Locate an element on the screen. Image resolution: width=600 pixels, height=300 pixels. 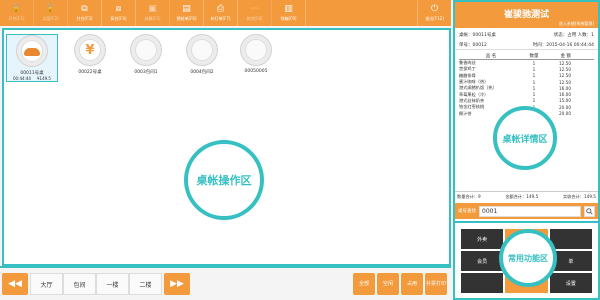
func-area-label: 常用功能区 is located at coordinates (528, 258).